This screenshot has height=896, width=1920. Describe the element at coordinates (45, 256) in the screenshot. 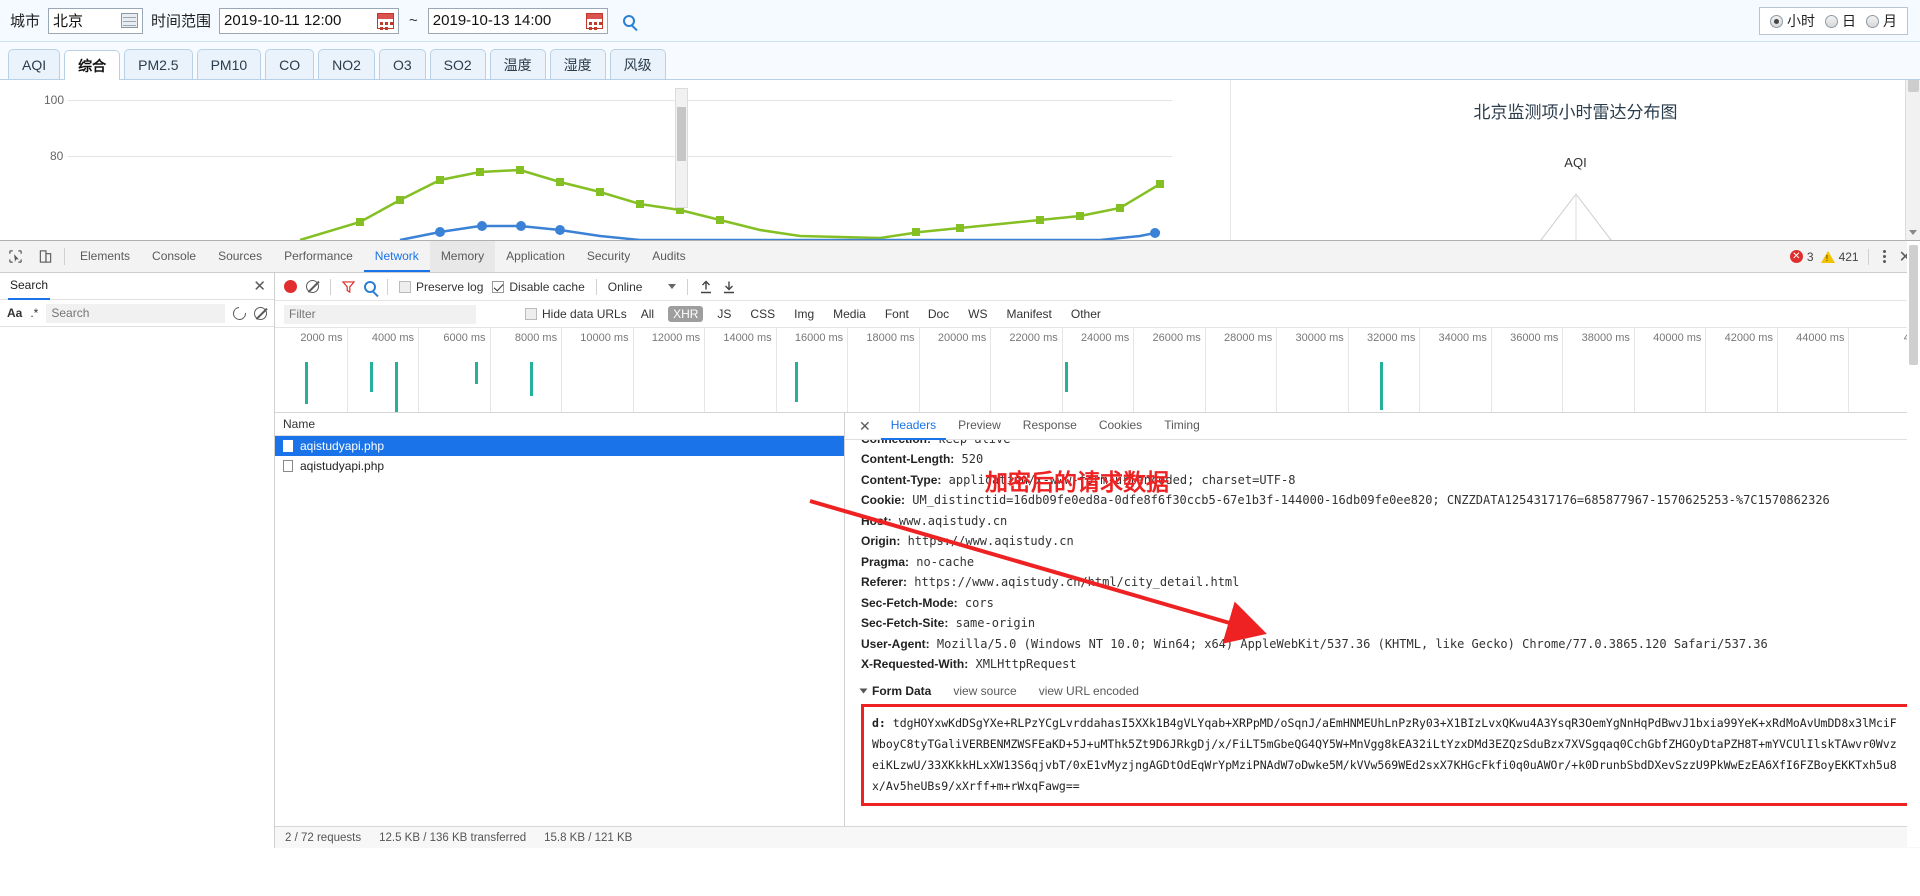

I see `toggle-device-toolbar-button` at that location.